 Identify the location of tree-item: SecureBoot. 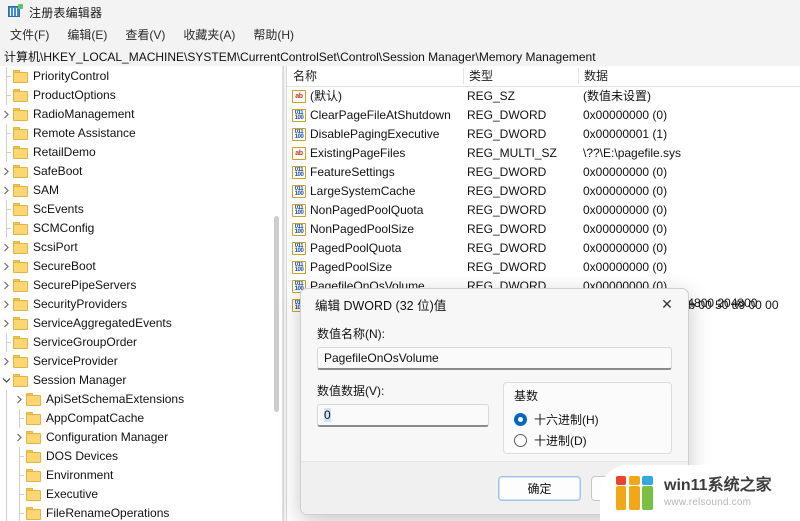
(141, 266).